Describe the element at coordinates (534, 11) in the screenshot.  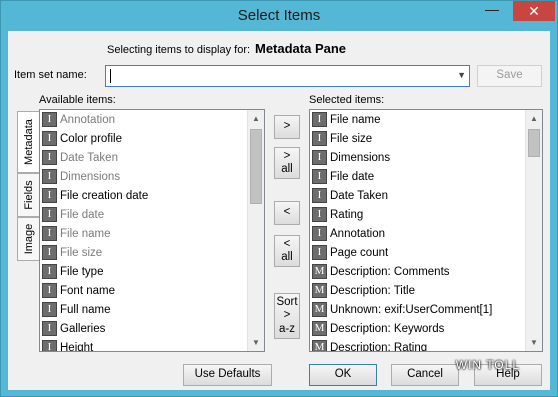
I see `close-button: ✕` at that location.